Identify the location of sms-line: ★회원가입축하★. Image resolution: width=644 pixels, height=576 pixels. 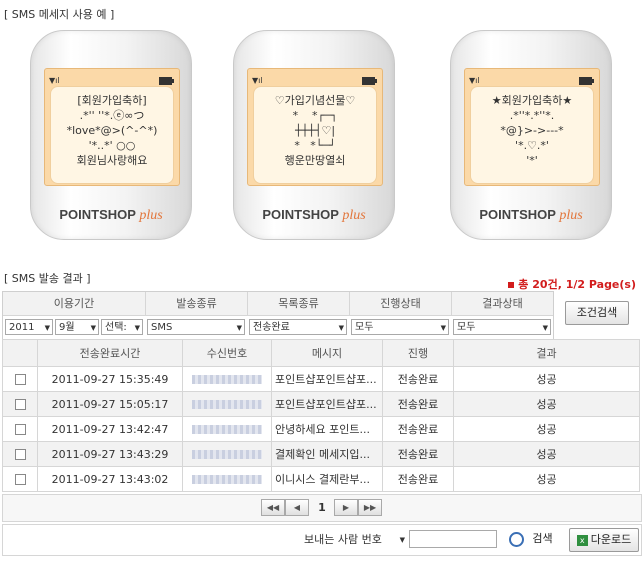
(532, 100).